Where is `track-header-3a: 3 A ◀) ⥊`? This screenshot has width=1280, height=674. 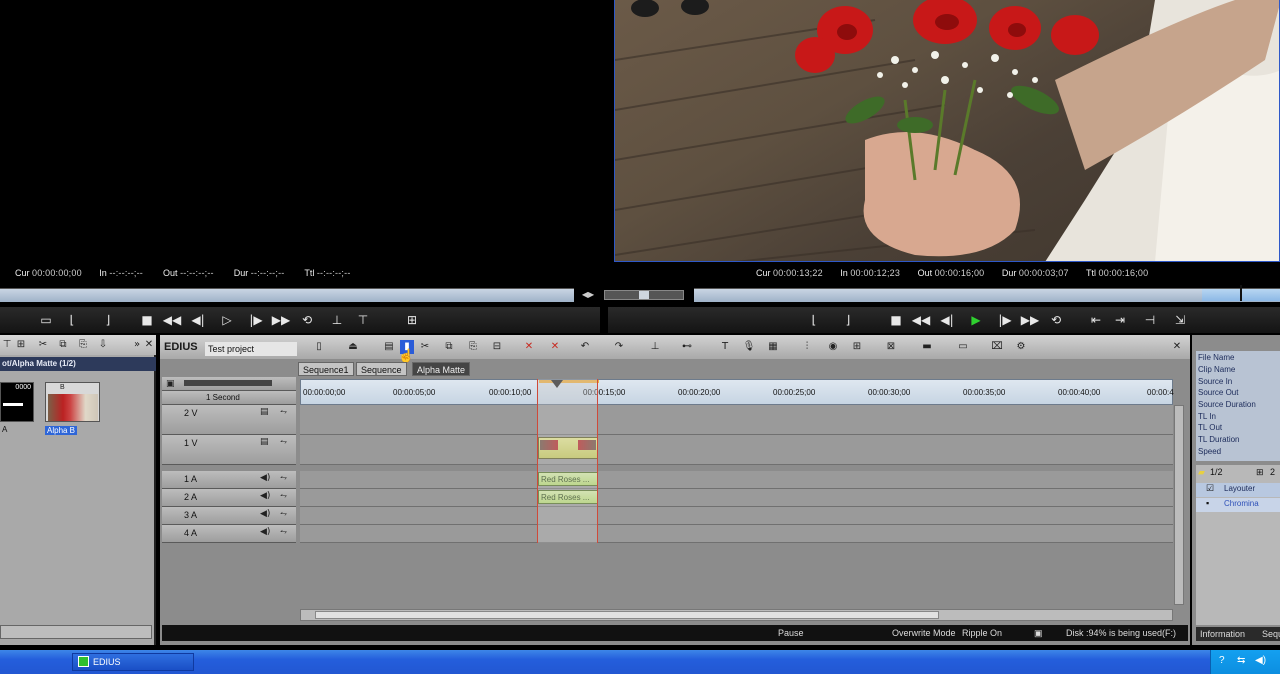 track-header-3a: 3 A ◀) ⥊ is located at coordinates (229, 516).